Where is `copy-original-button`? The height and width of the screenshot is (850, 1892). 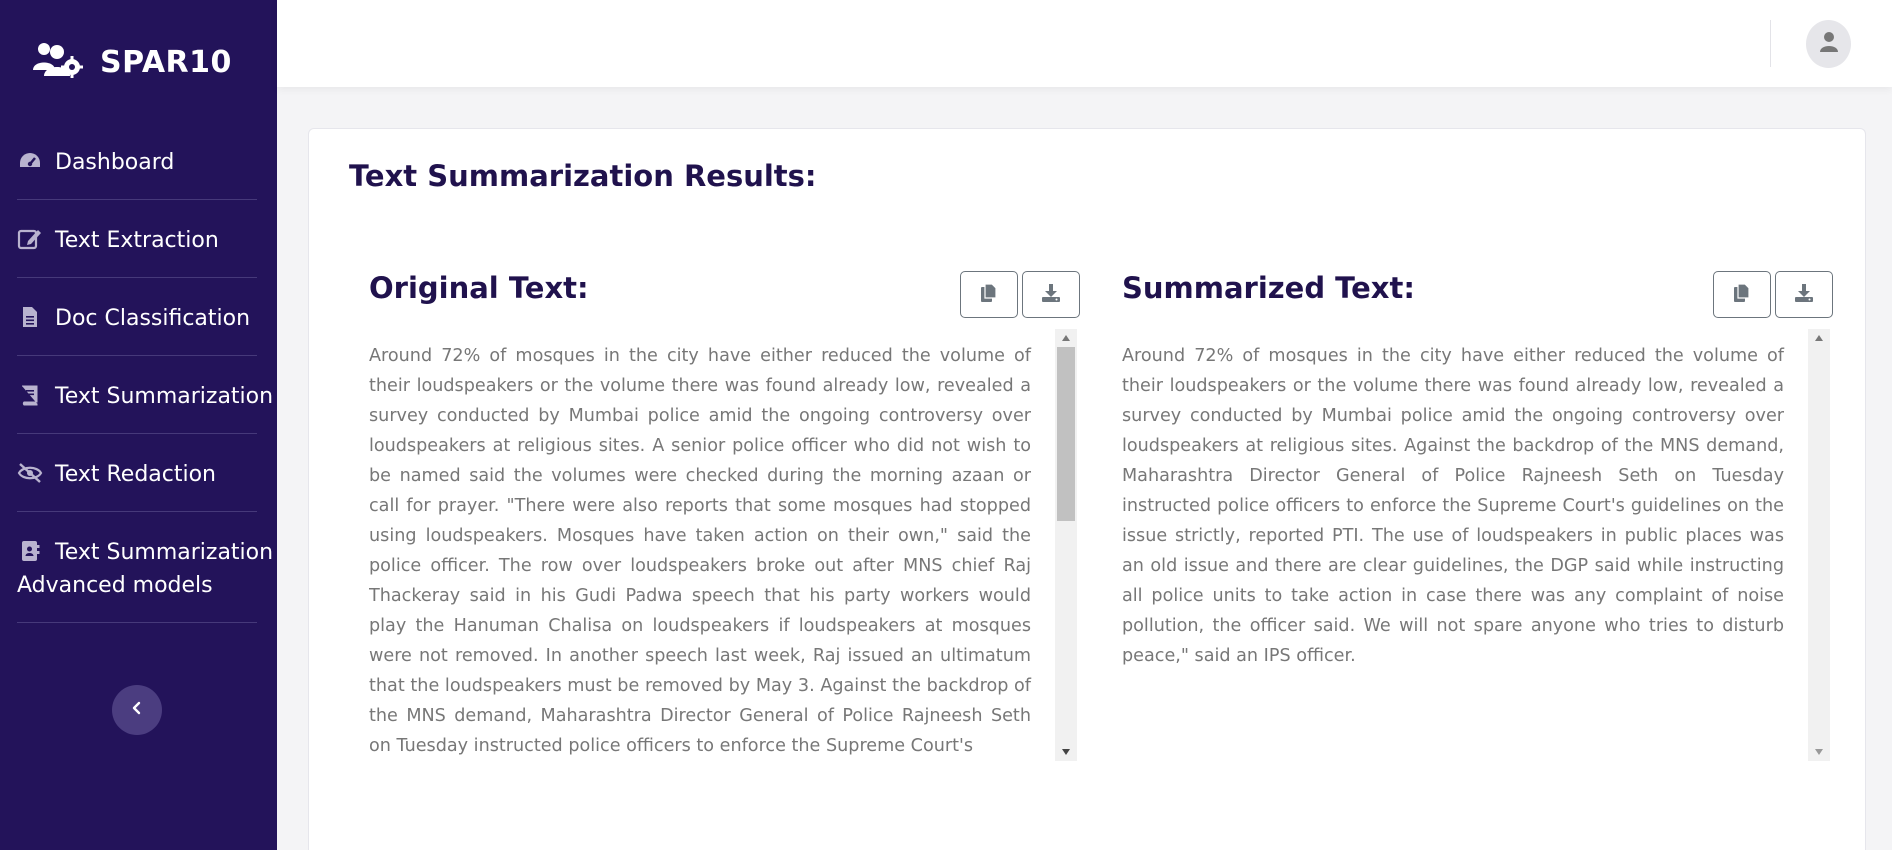 copy-original-button is located at coordinates (989, 294).